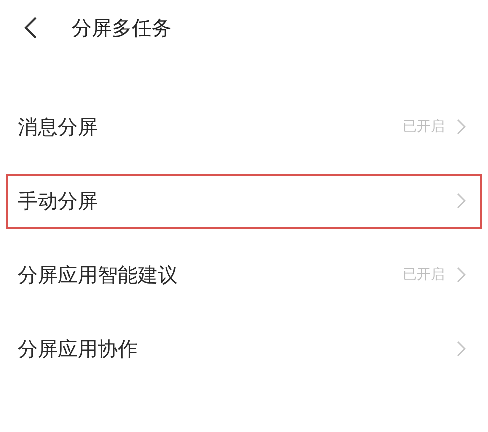 The height and width of the screenshot is (432, 488). I want to click on settings-row: 消息分屏 已开启, so click(244, 127).